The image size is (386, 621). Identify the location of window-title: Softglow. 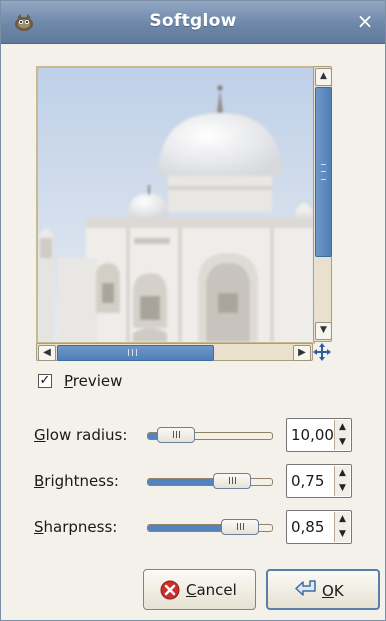
(193, 21).